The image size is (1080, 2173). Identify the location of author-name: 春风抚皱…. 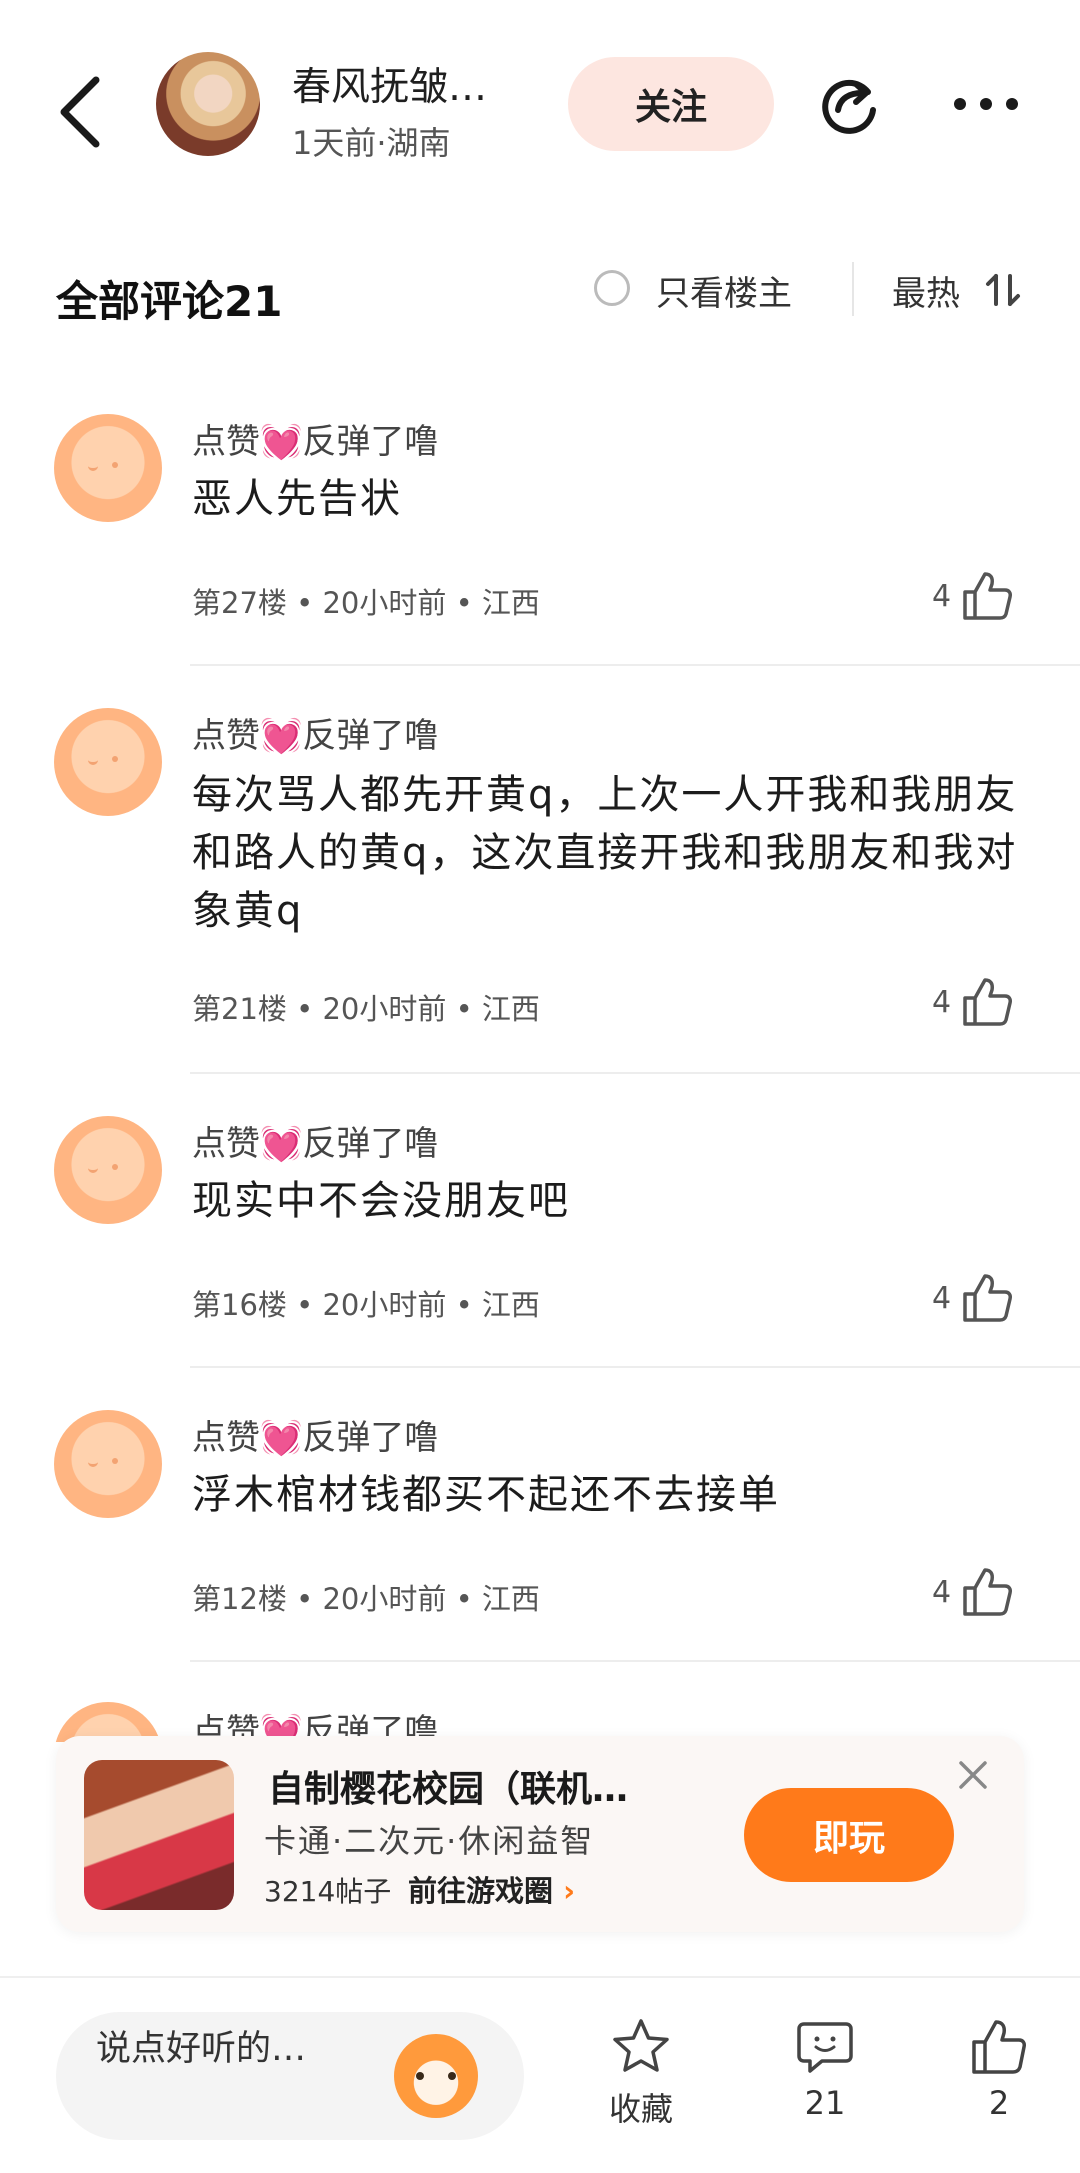
(389, 84).